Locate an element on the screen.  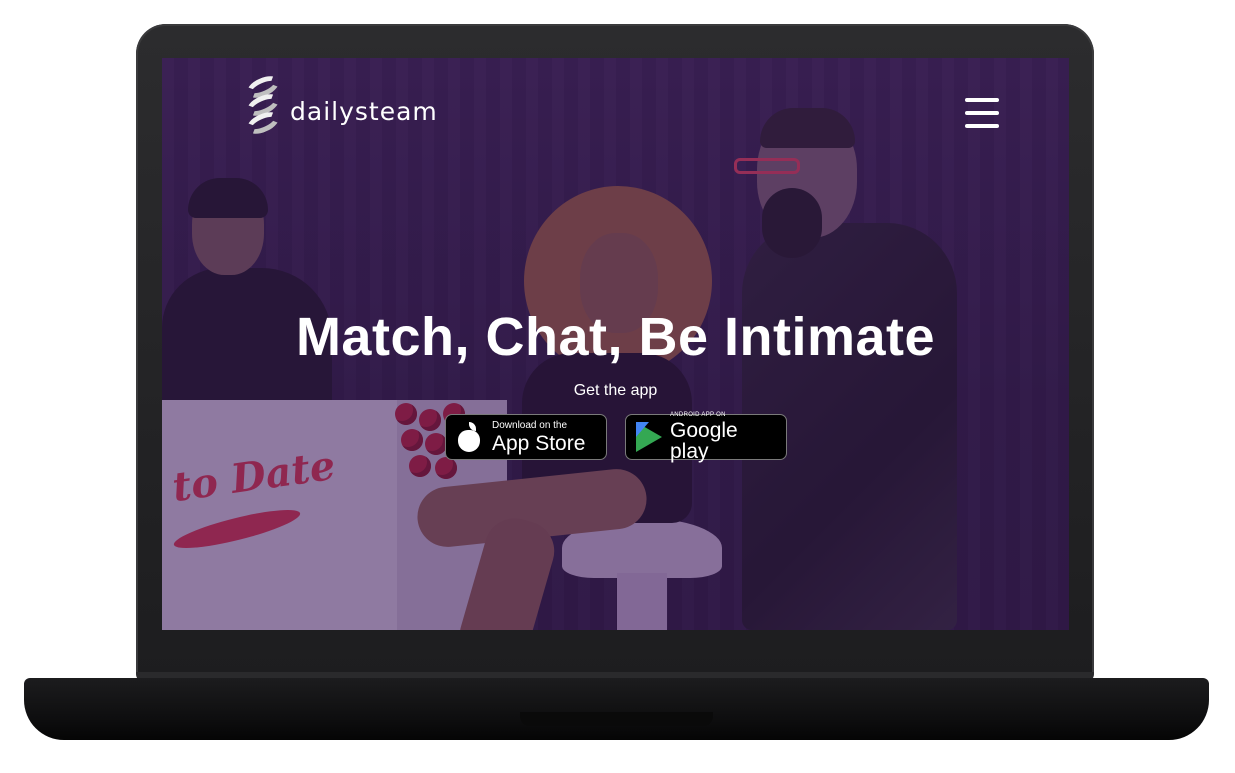
google-play-small-label: ANDROID APP ON is located at coordinates (698, 415).